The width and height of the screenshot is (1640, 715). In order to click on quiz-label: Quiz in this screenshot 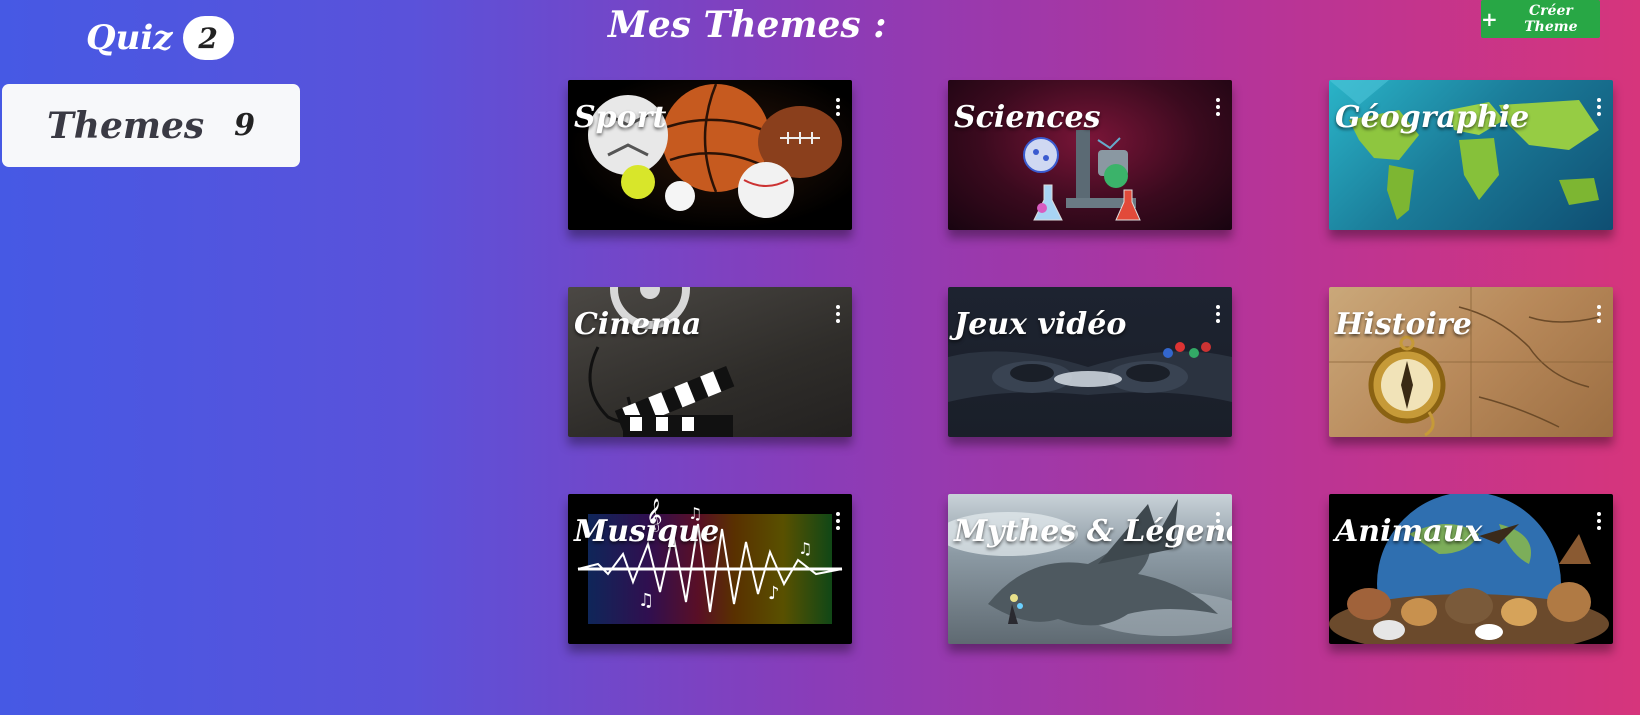, I will do `click(129, 38)`.